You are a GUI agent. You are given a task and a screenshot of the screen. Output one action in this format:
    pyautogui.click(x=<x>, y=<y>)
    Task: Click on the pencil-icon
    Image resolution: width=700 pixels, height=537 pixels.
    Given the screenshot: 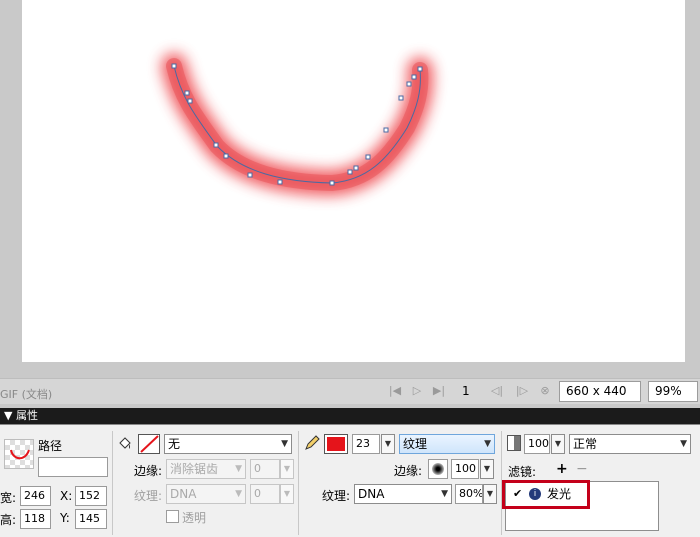 What is the action you would take?
    pyautogui.click(x=312, y=443)
    